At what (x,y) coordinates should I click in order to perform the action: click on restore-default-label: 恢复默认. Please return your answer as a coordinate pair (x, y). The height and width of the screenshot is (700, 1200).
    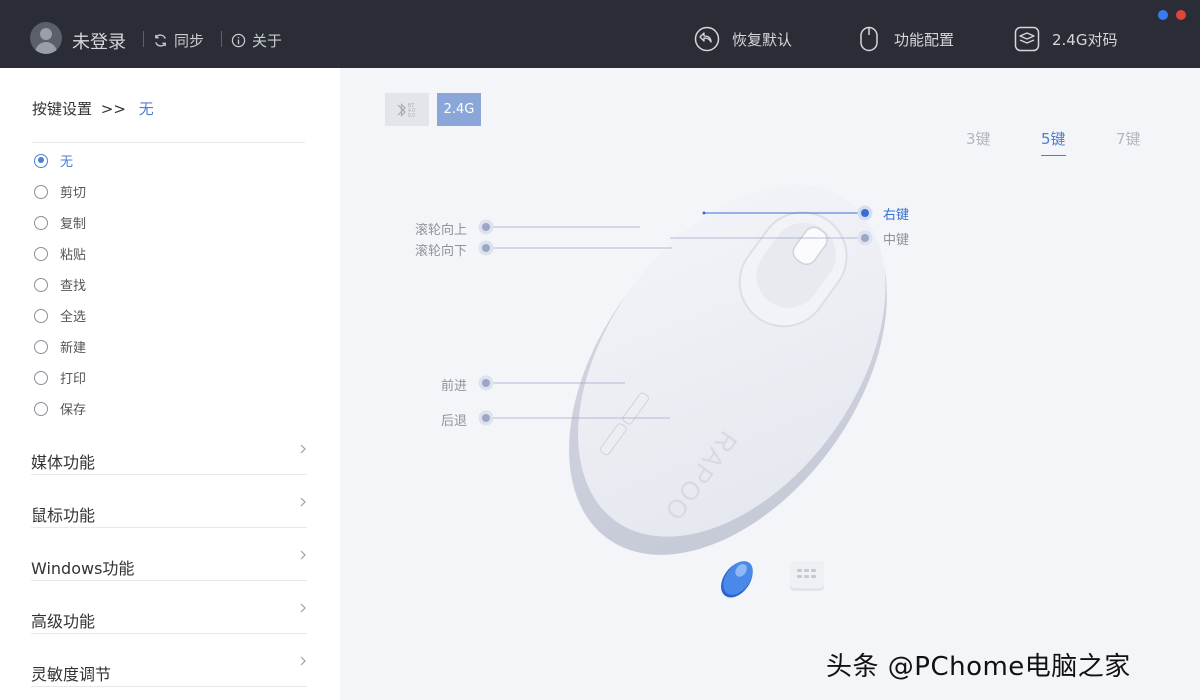
    Looking at the image, I should click on (762, 39).